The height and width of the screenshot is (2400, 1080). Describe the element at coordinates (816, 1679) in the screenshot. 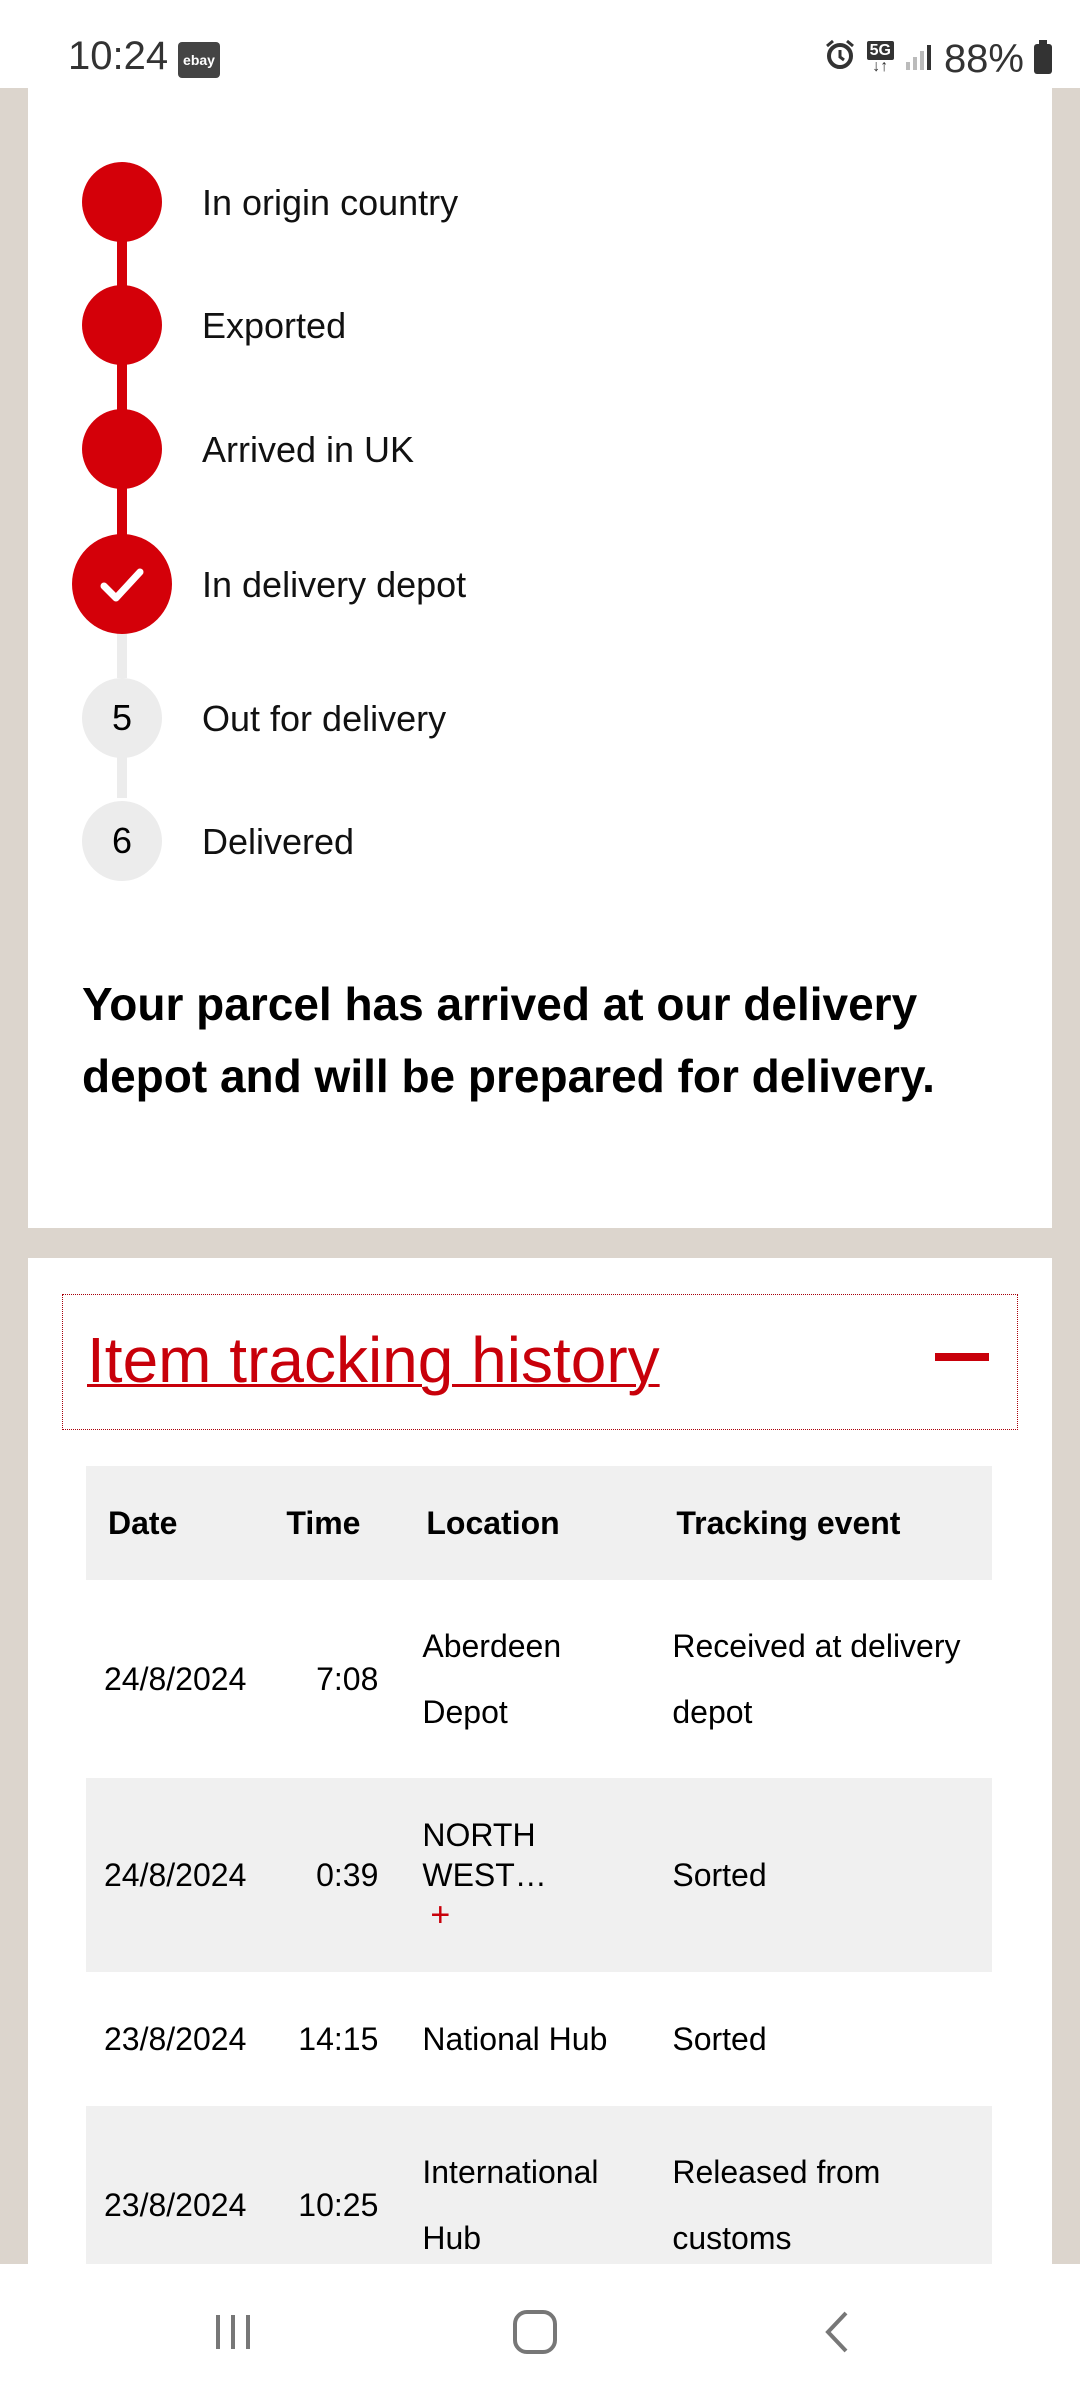

I see `cell-event: Received at delivery depot` at that location.